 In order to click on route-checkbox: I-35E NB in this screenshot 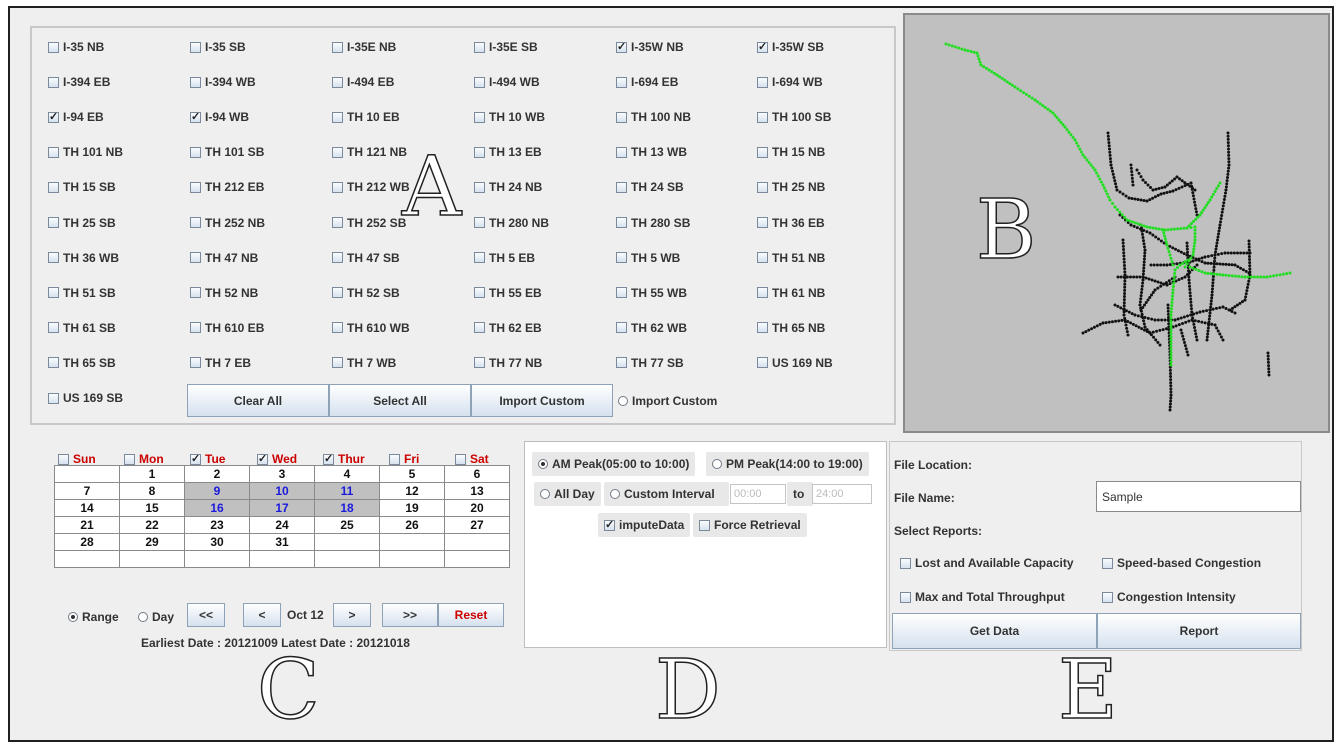, I will do `click(364, 47)`.